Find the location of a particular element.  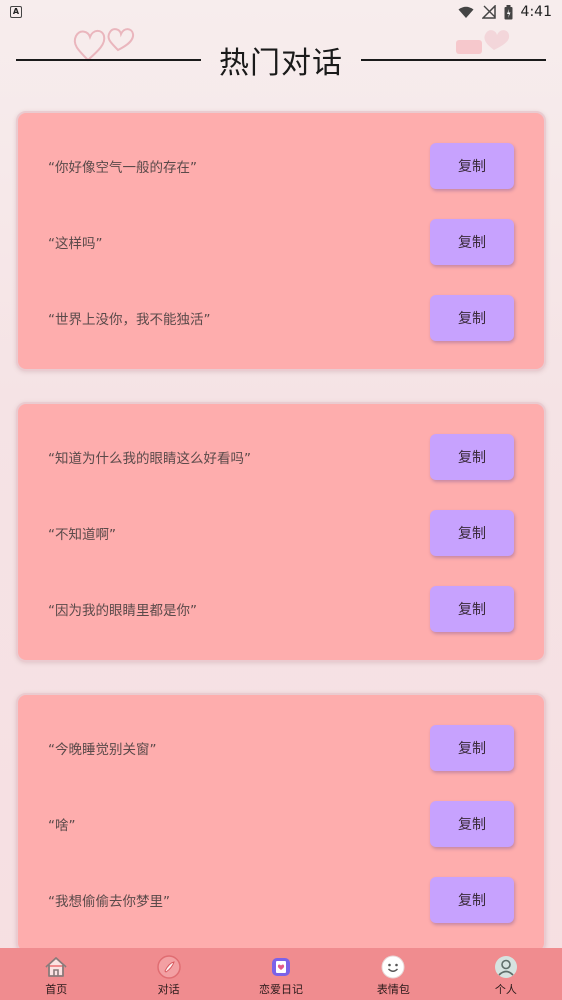

dialogue-text: “我想偷偷去你梦里” is located at coordinates (109, 902).